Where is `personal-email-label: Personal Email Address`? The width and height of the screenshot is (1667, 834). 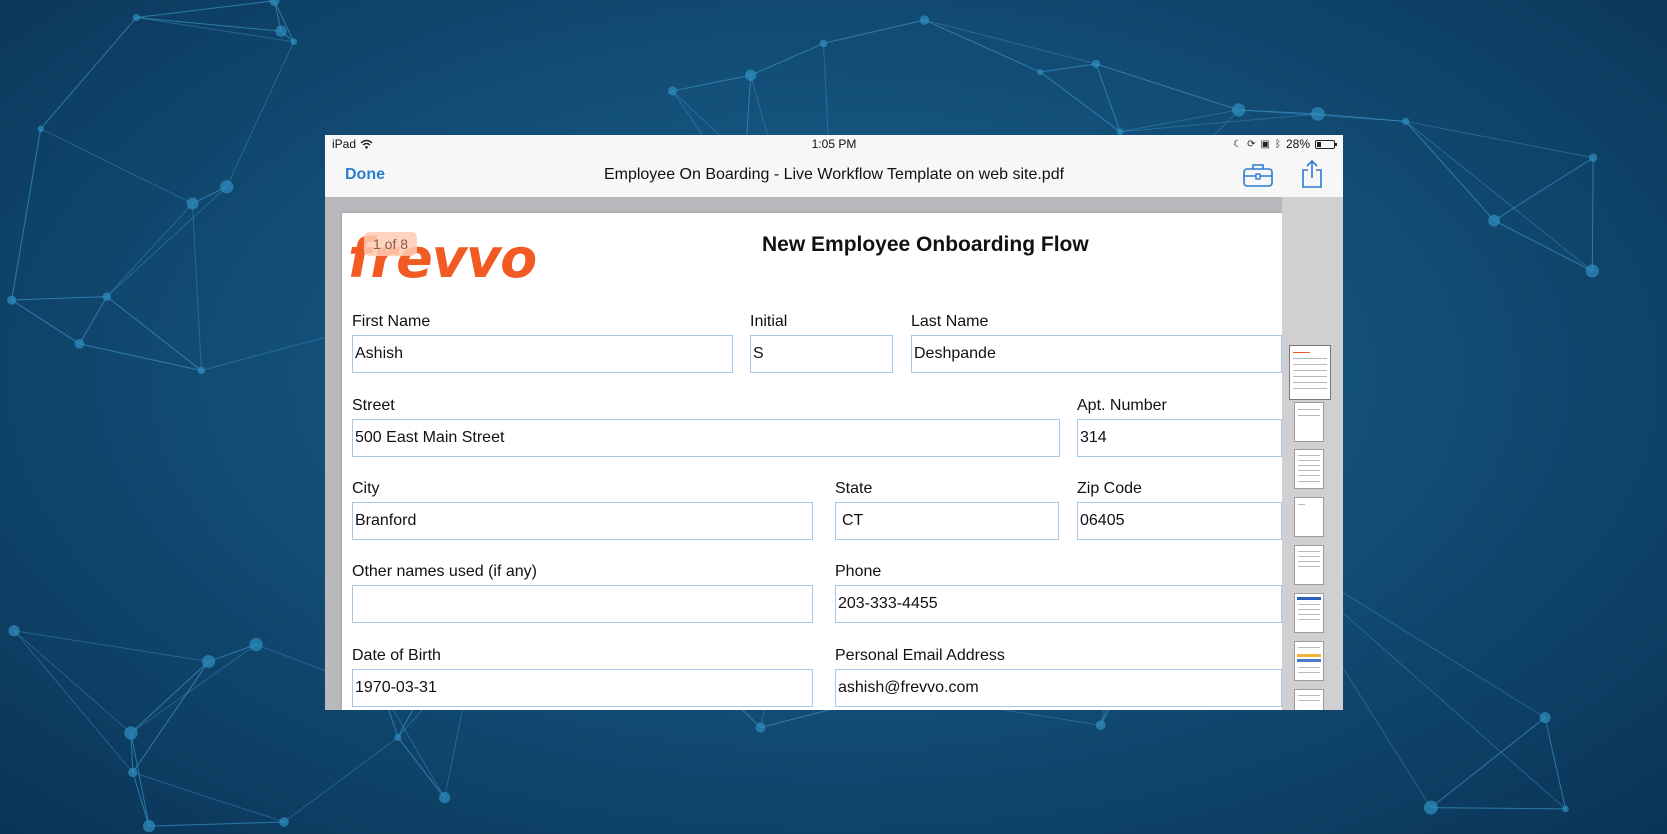 personal-email-label: Personal Email Address is located at coordinates (920, 655).